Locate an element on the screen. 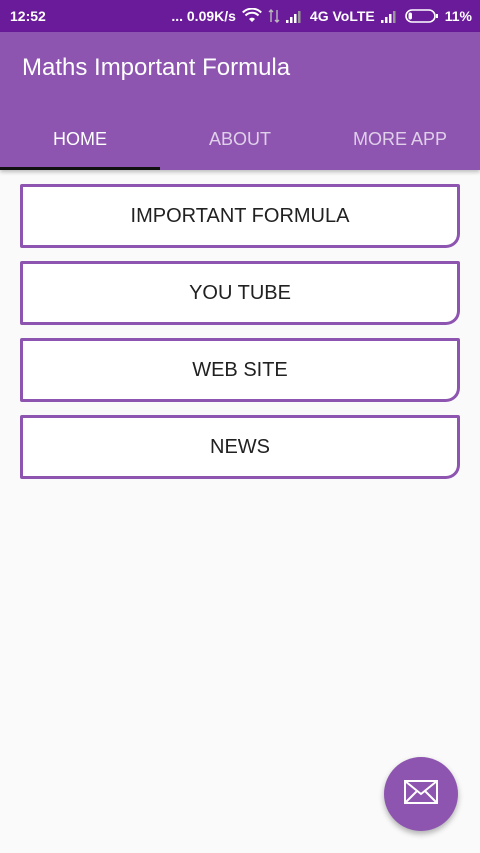  you-tube-button: YOU TUBE is located at coordinates (240, 293).